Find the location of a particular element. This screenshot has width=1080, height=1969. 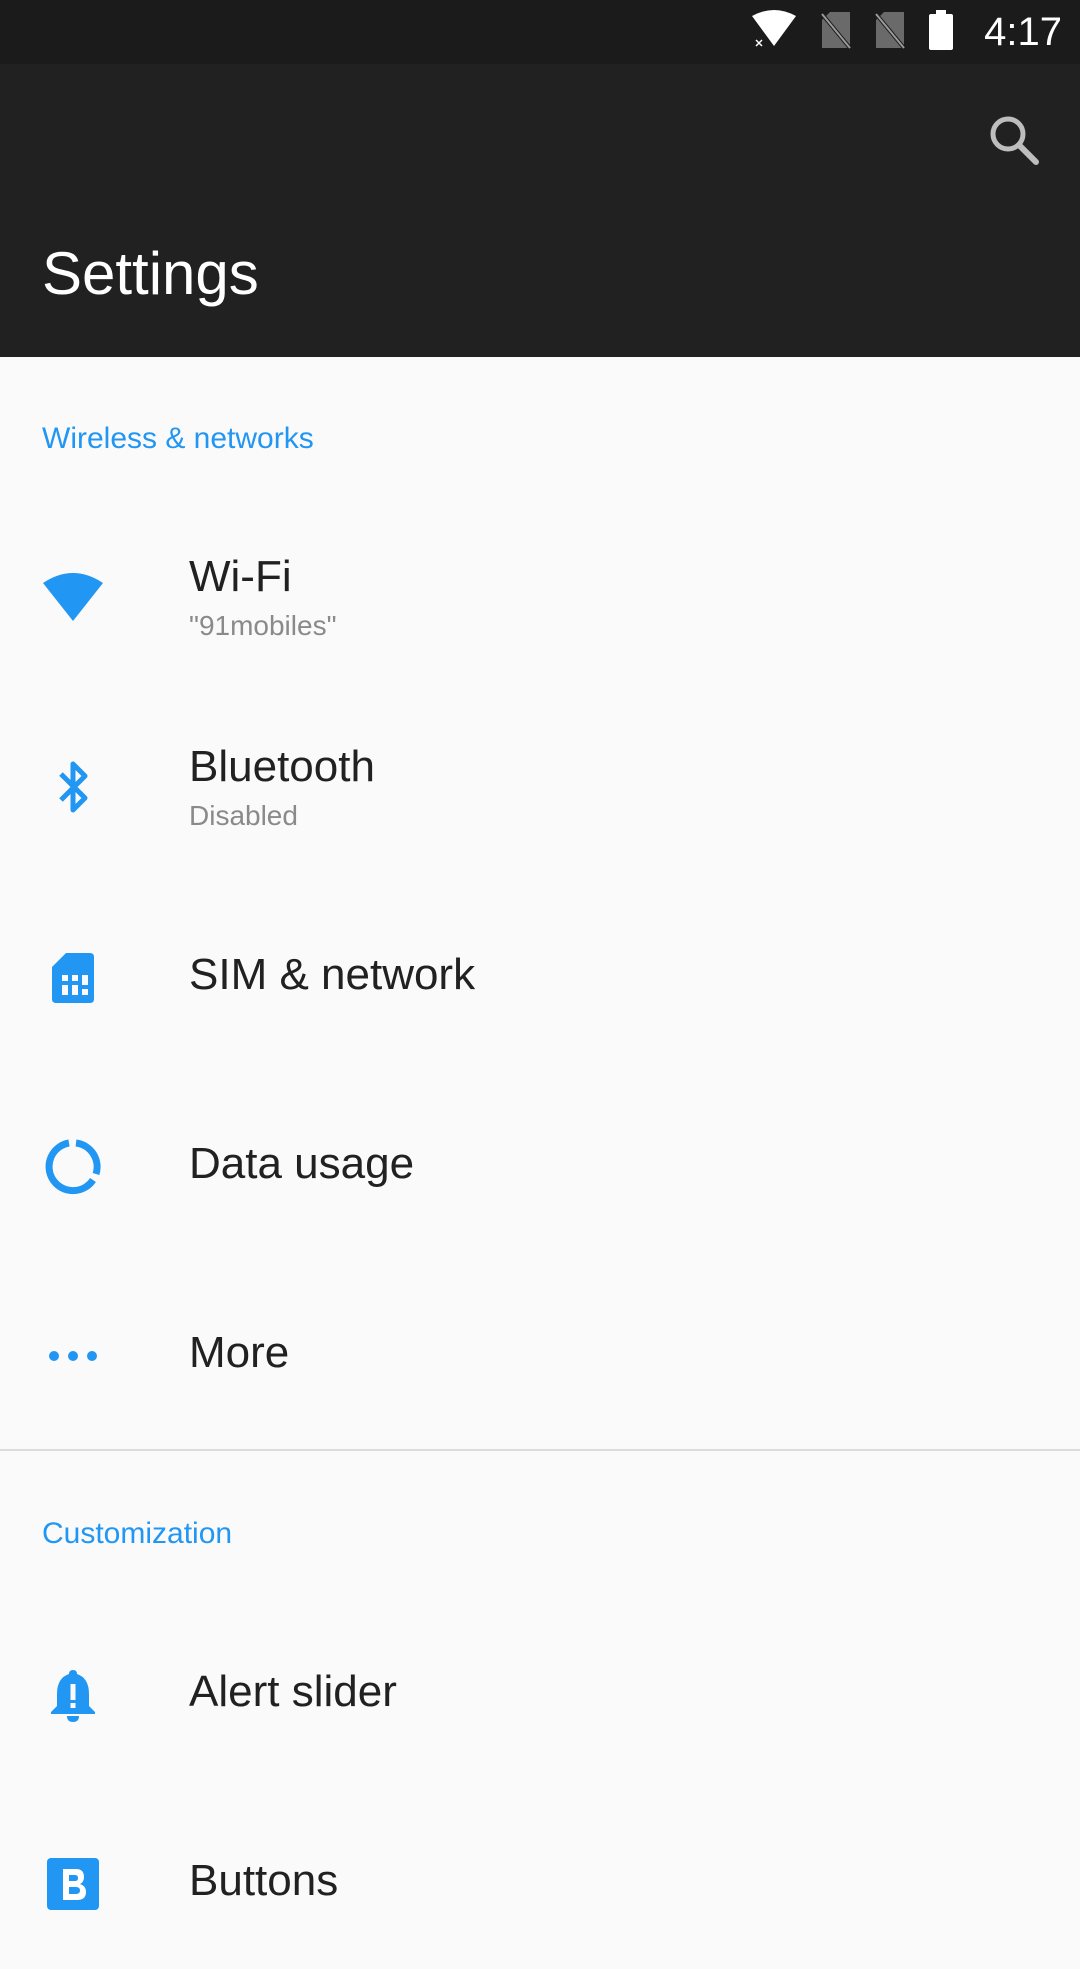

settings-item-bluetooth: Bluetooth Disabled is located at coordinates (540, 787).